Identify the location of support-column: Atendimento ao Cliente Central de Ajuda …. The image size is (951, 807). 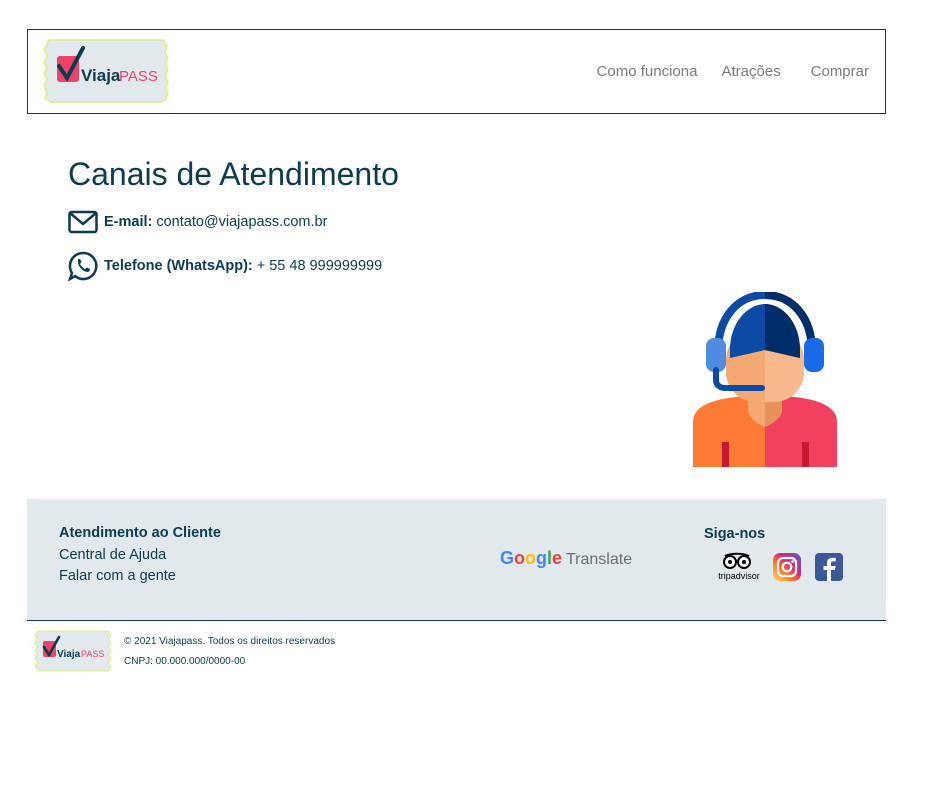
(140, 557).